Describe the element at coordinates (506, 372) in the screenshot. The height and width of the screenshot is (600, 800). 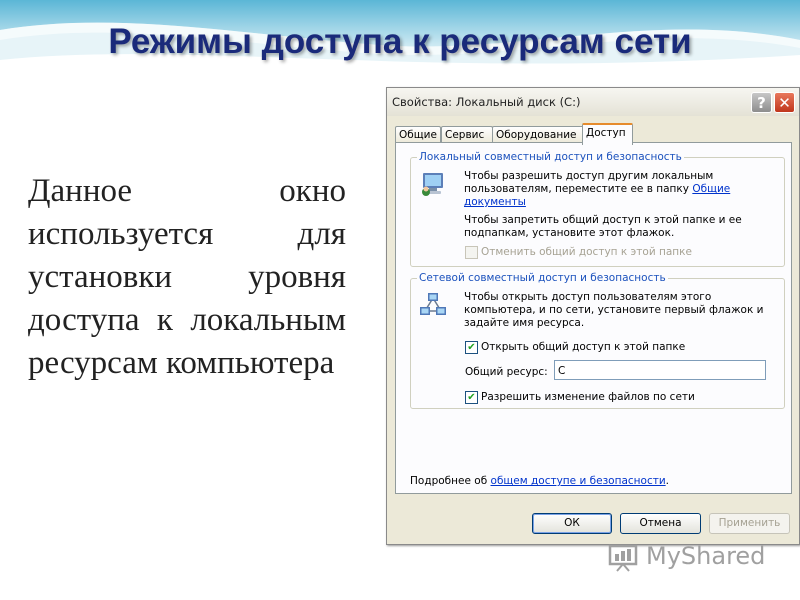
I see `share-name-label: Общий ресурс:` at that location.